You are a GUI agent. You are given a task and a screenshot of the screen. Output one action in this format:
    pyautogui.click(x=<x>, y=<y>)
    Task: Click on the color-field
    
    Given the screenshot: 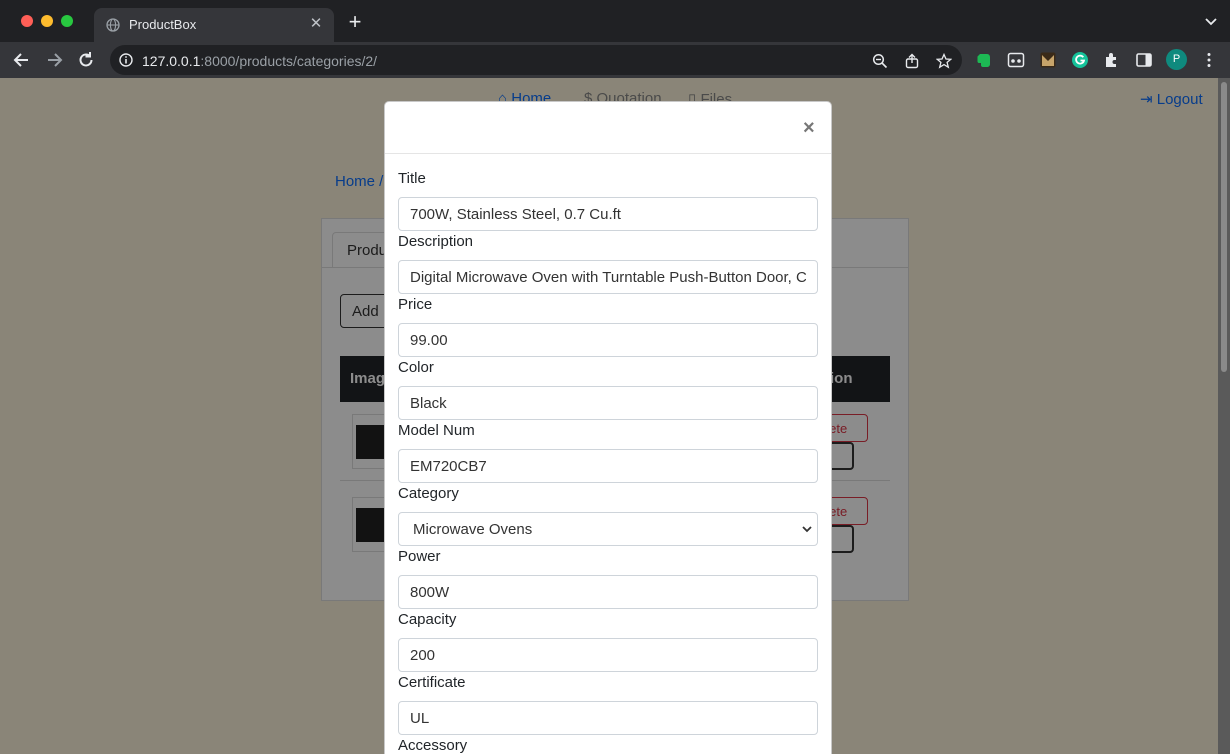 What is the action you would take?
    pyautogui.click(x=608, y=403)
    